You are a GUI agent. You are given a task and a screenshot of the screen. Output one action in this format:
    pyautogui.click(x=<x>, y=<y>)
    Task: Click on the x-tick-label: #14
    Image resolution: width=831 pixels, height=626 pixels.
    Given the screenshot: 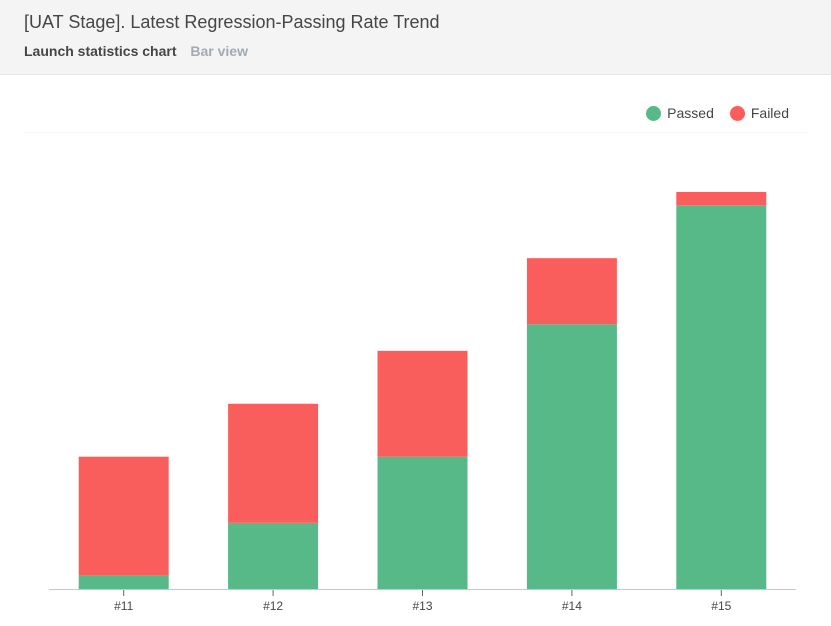 What is the action you would take?
    pyautogui.click(x=572, y=606)
    